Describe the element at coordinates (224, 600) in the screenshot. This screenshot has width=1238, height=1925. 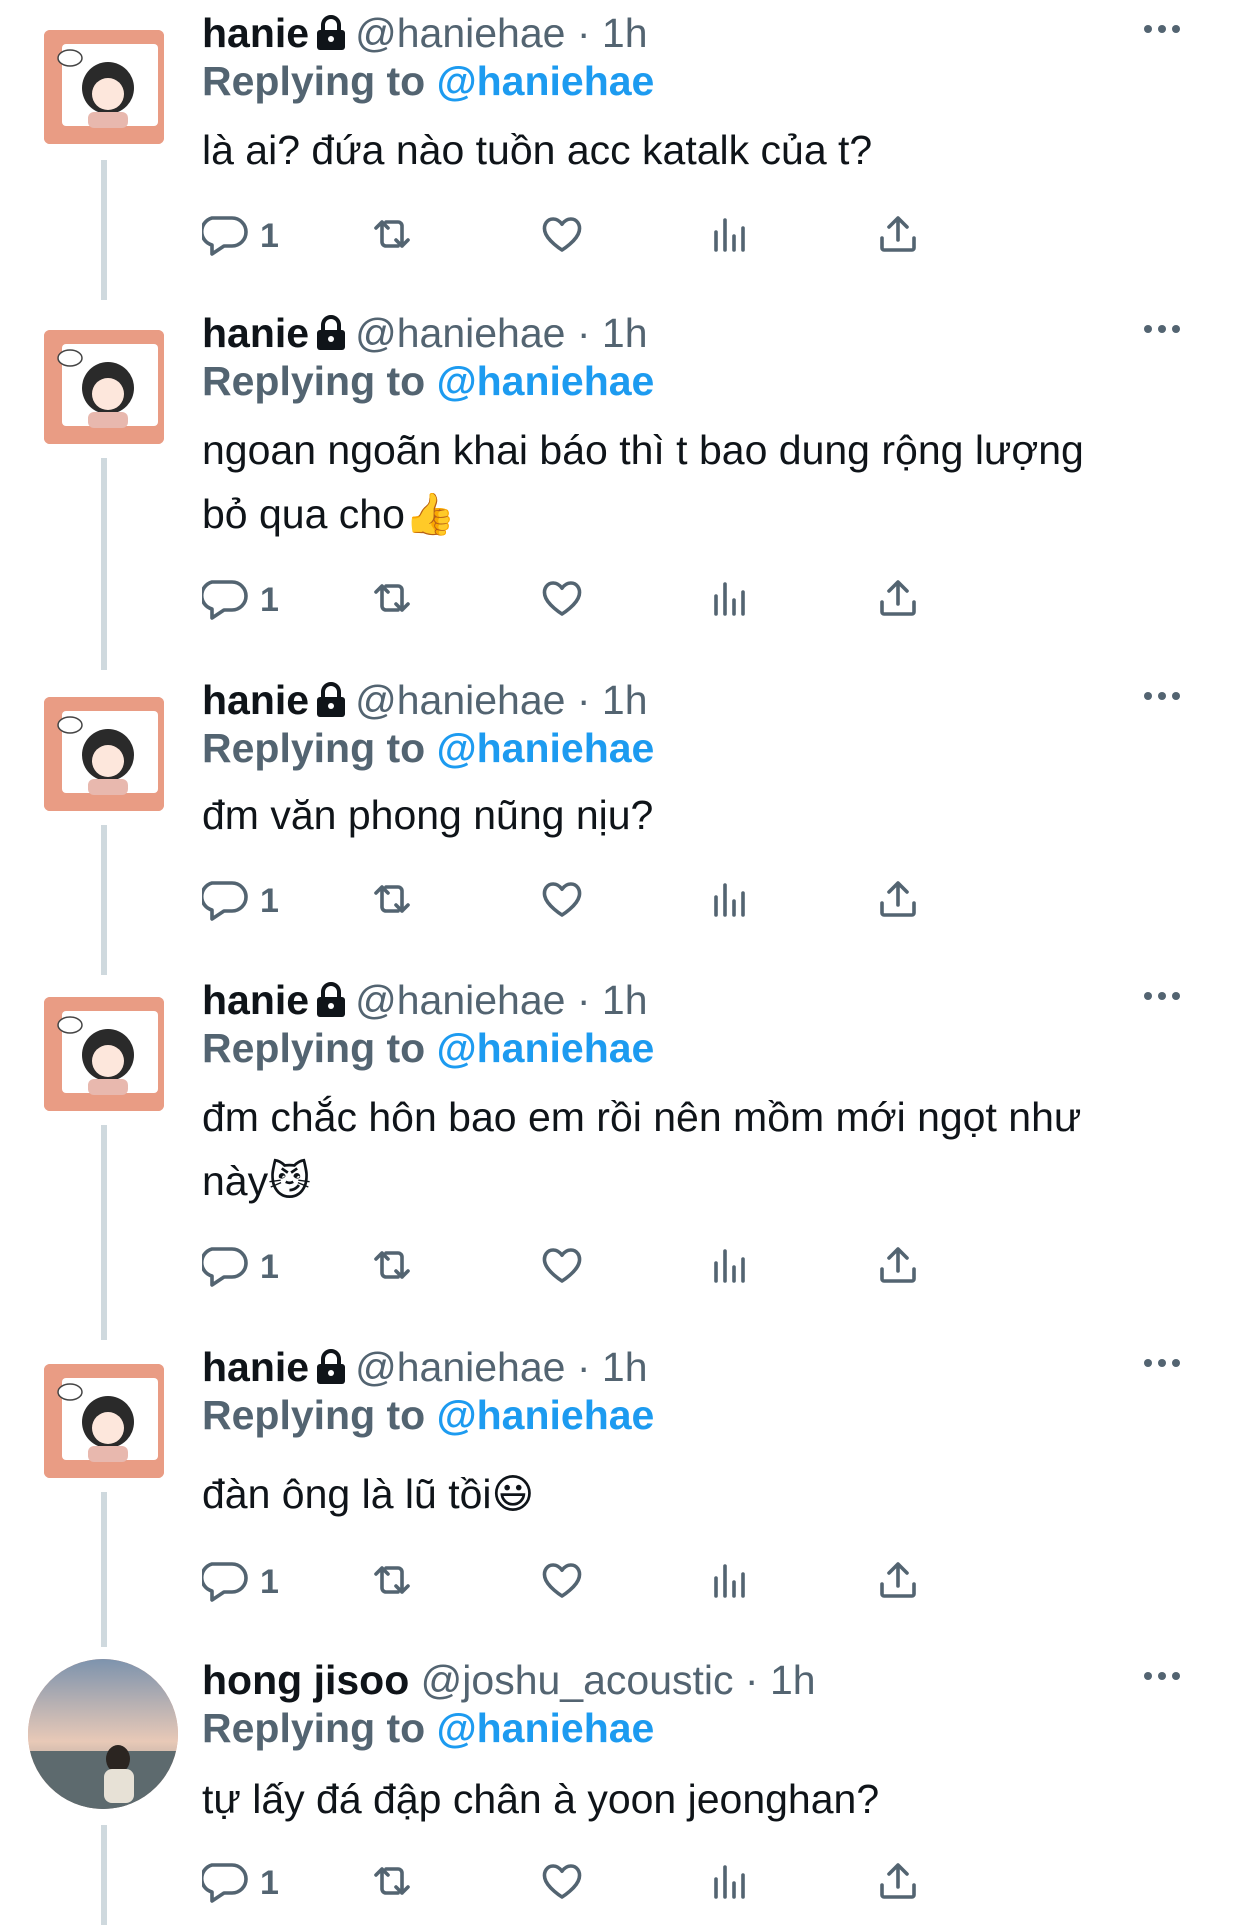
I see `reply-bubble-icon` at that location.